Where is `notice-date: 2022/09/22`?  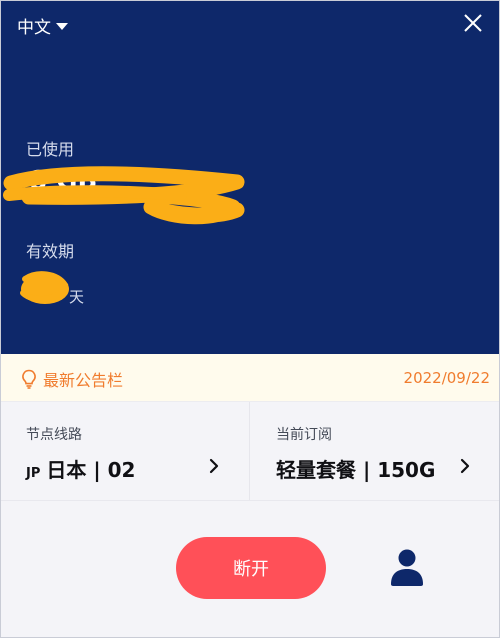
notice-date: 2022/09/22 is located at coordinates (446, 378).